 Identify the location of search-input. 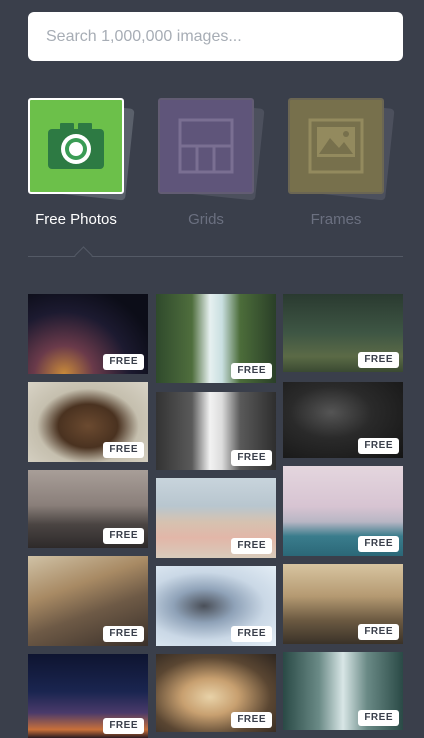
(215, 36).